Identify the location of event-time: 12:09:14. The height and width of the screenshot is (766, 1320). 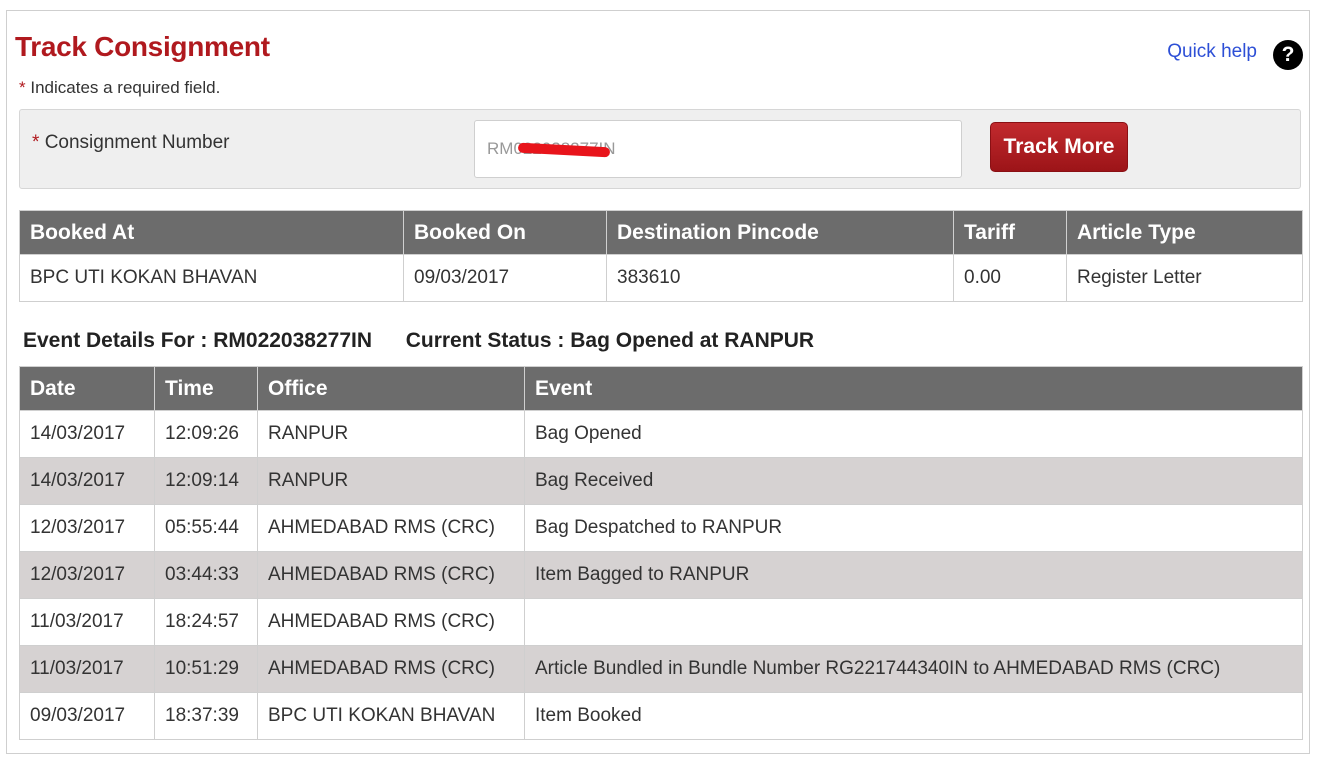
(206, 481).